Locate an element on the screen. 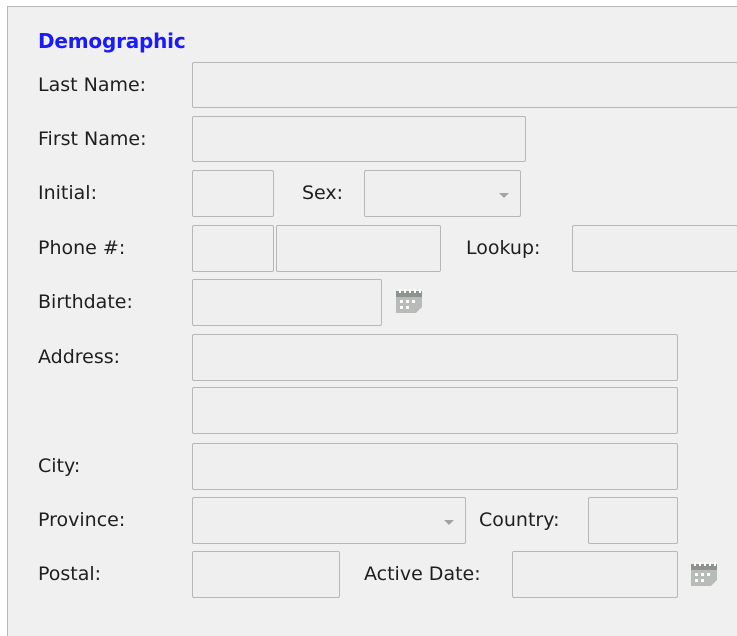 The height and width of the screenshot is (636, 737). phone-number-field is located at coordinates (358, 248).